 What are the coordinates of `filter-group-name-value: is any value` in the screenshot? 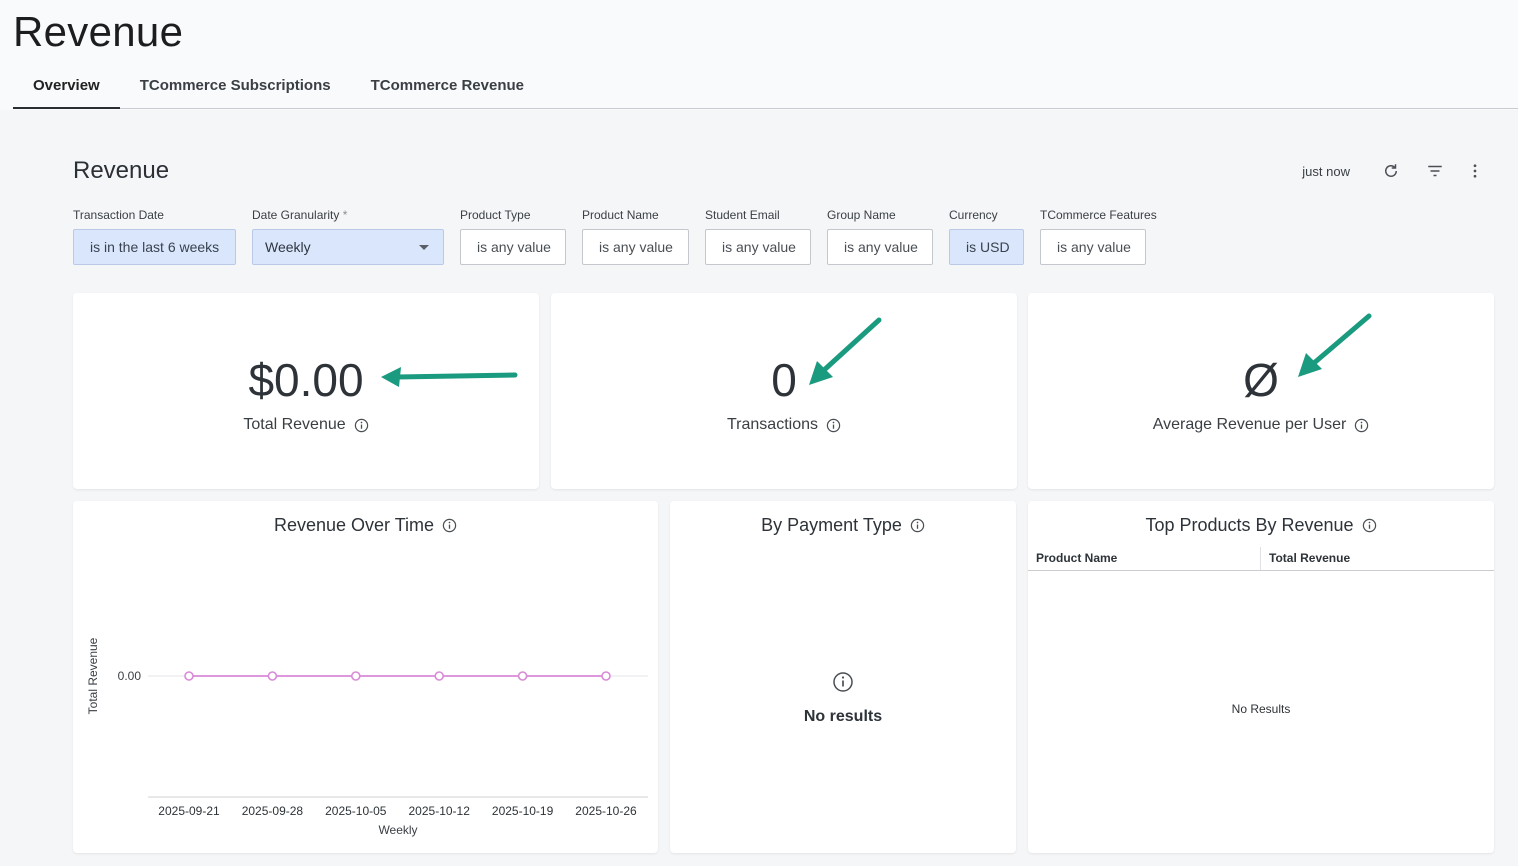 It's located at (880, 247).